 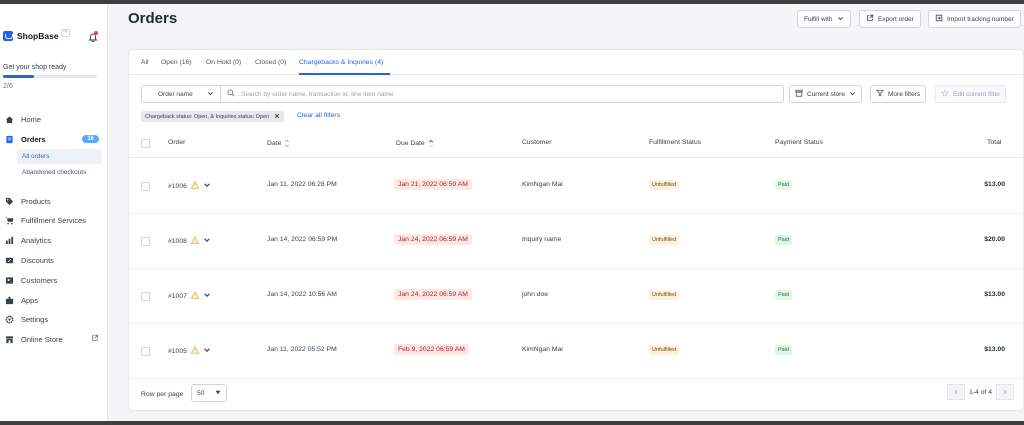 I want to click on customer-name: john doe, so click(x=535, y=294).